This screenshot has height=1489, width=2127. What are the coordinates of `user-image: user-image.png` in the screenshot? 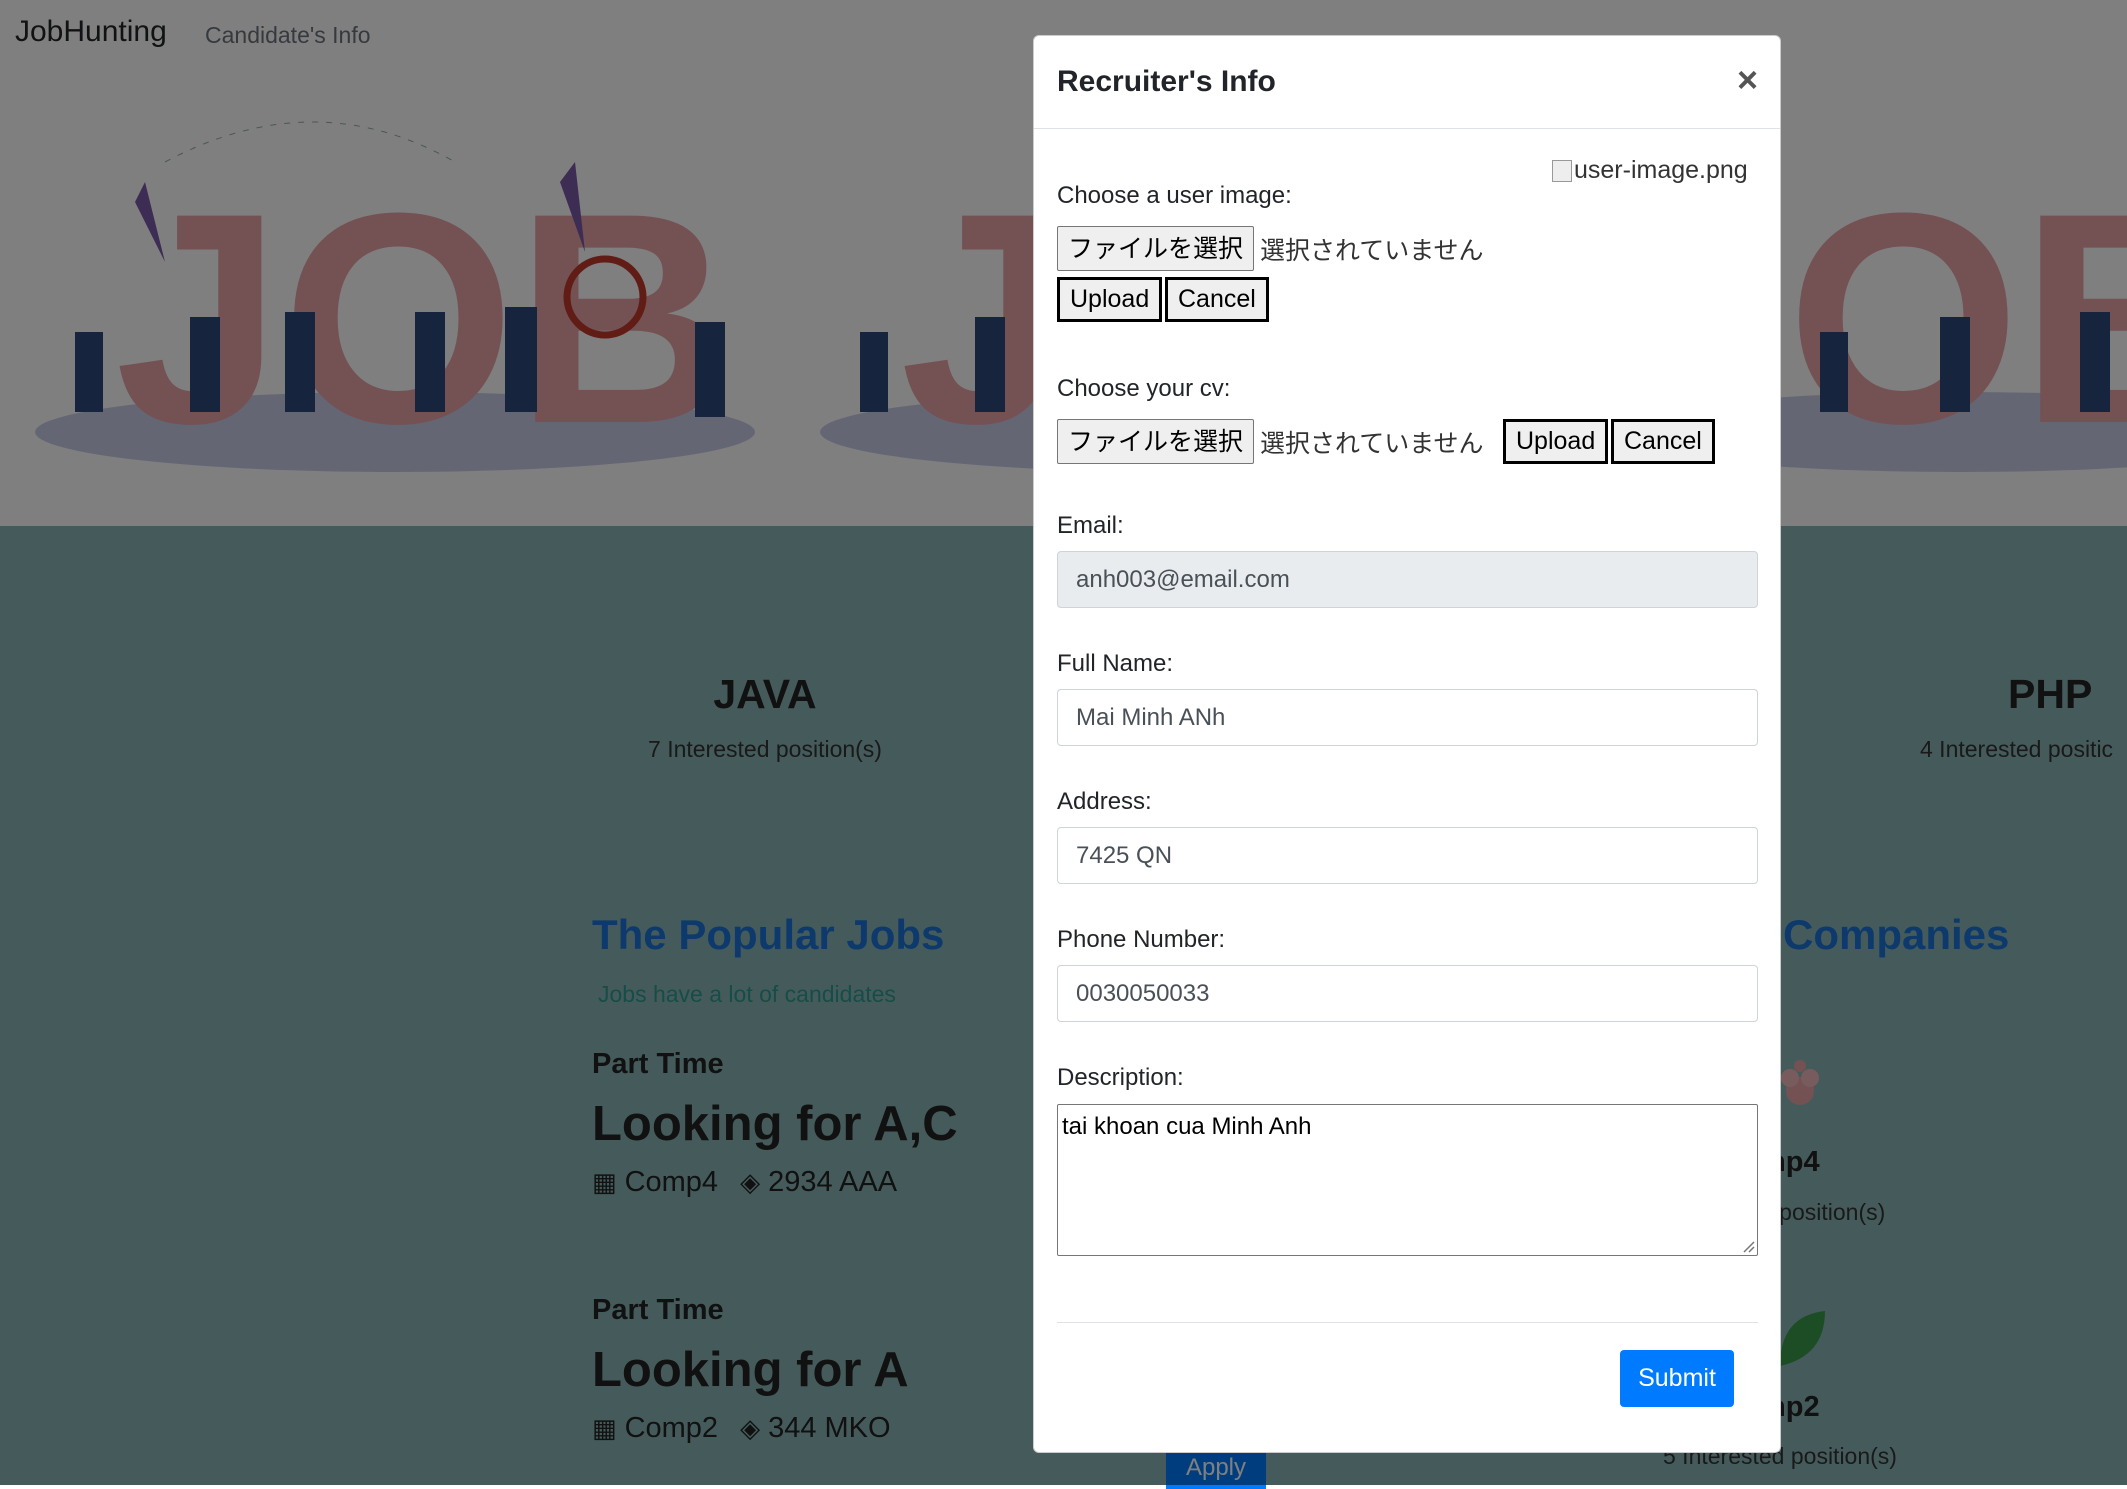 It's located at (1650, 170).